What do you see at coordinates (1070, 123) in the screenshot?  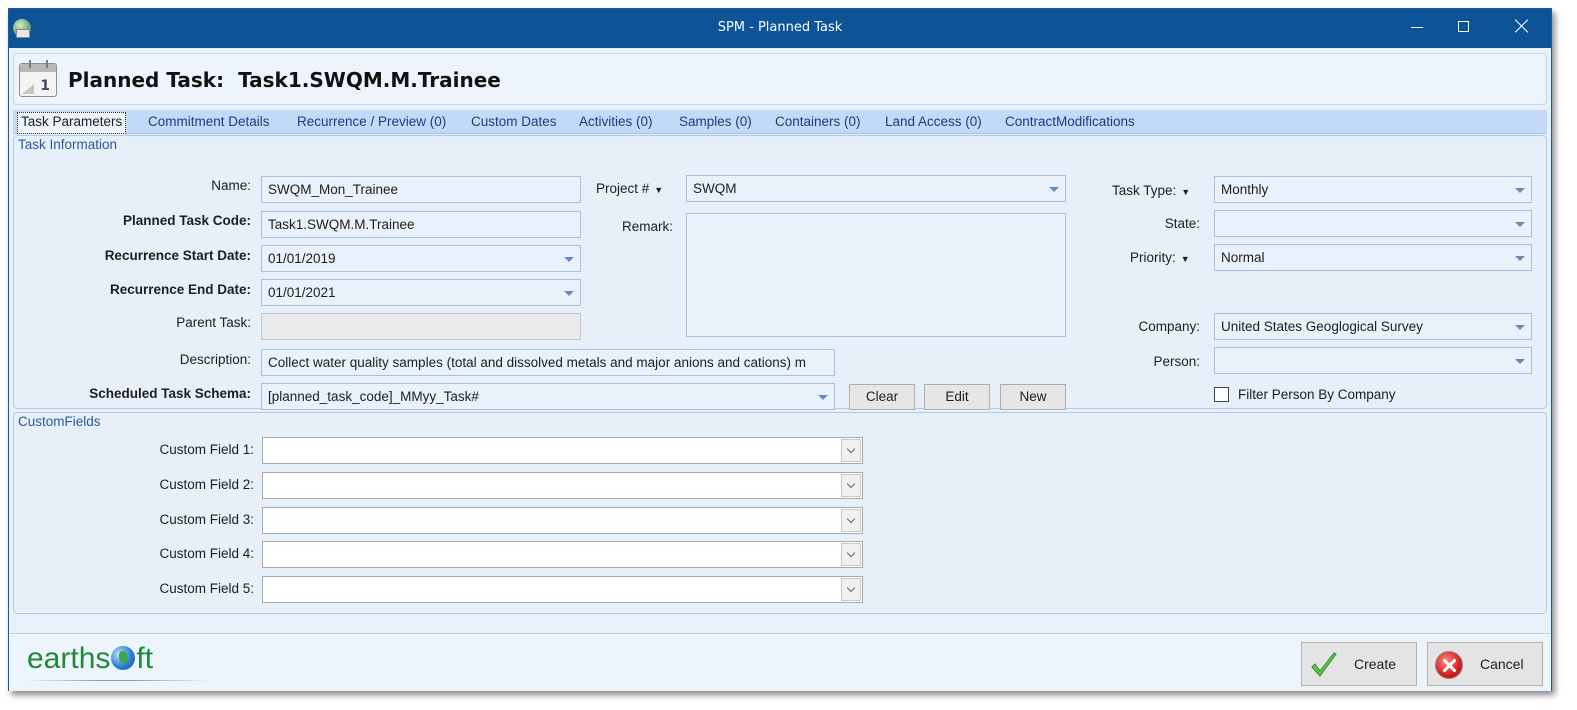 I see `tab-contract-modifications: ContractModifications` at bounding box center [1070, 123].